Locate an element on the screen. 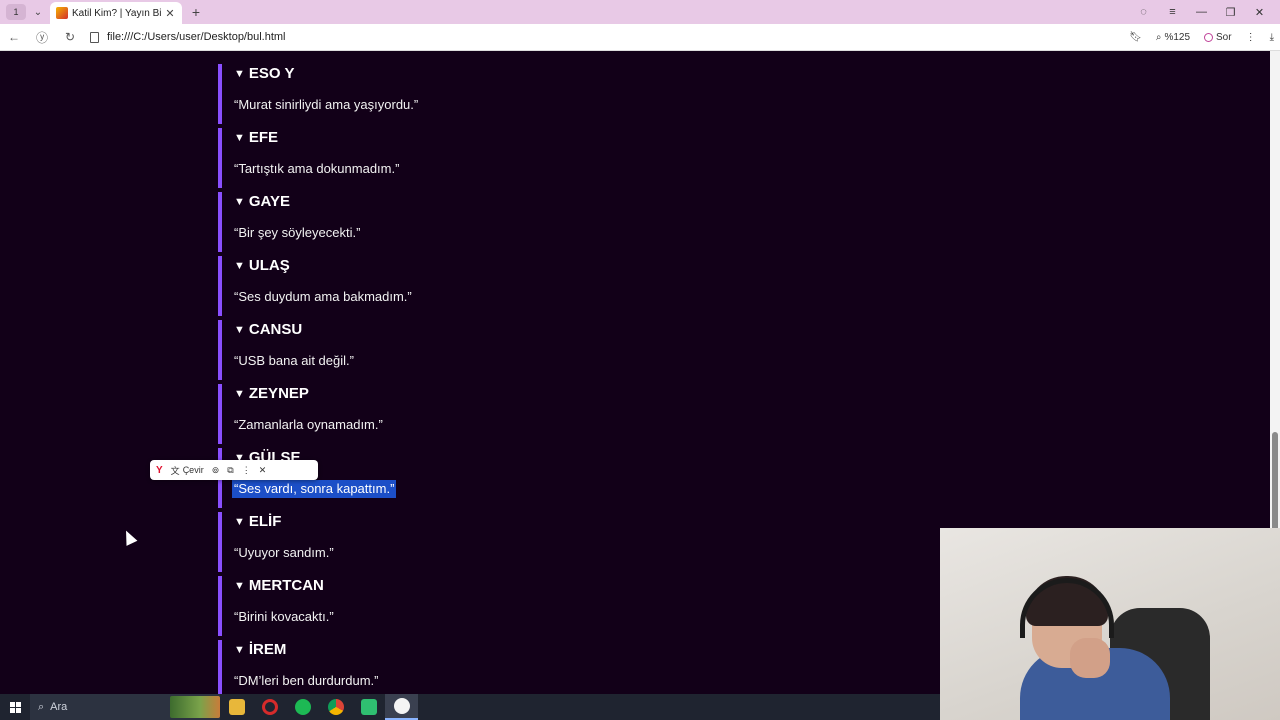  zoom-indicator: ⌕ %125 is located at coordinates (1173, 37).